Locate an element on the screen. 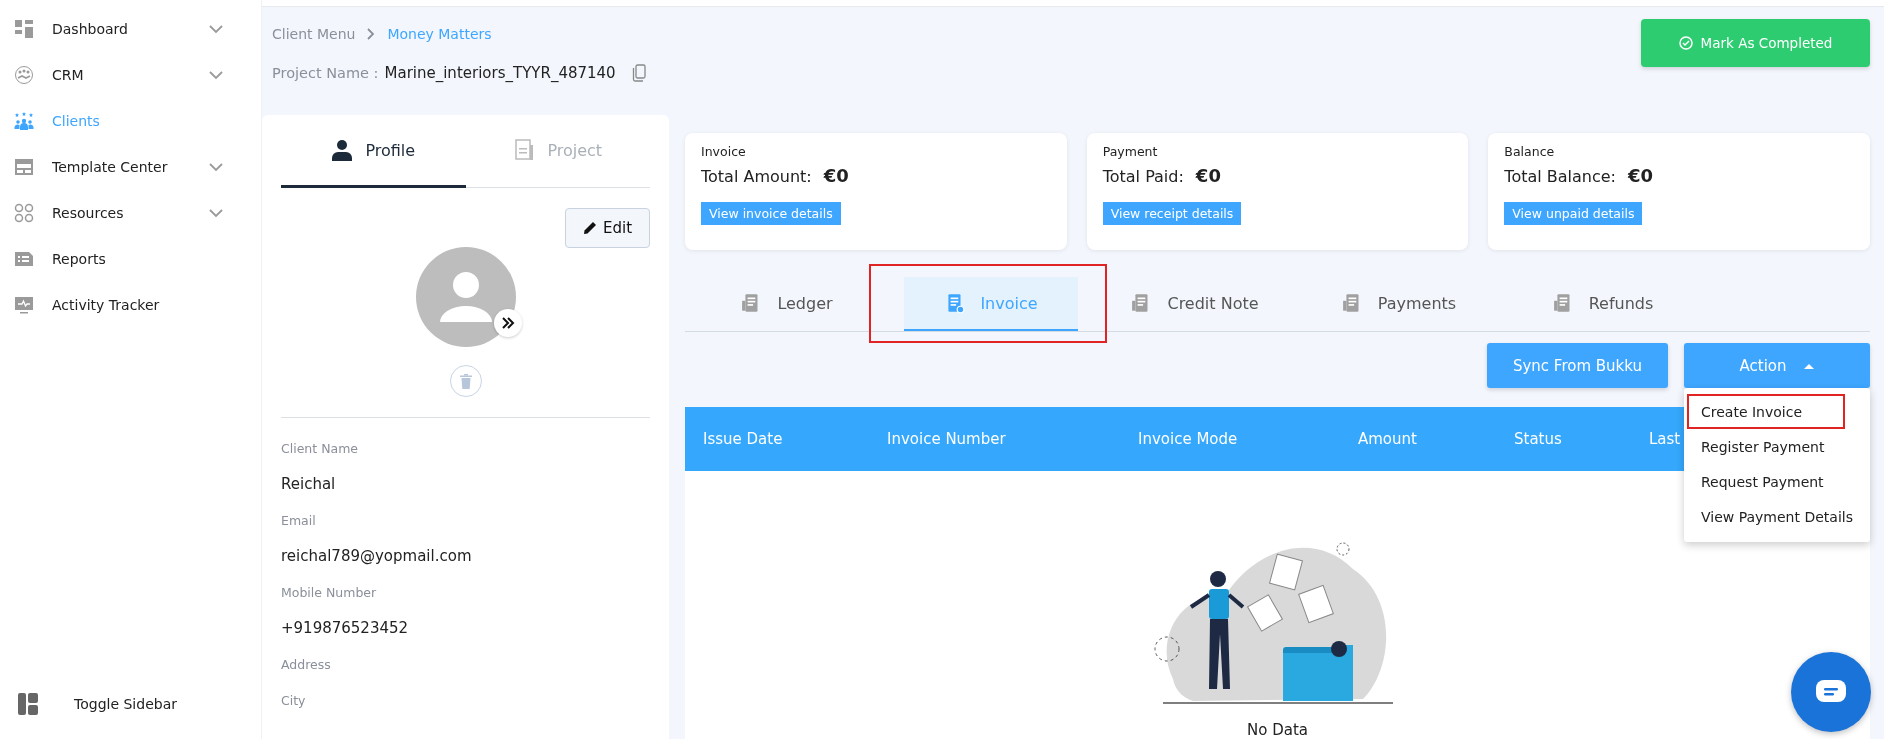 The image size is (1884, 739). profile-tab: Profile is located at coordinates (373, 151).